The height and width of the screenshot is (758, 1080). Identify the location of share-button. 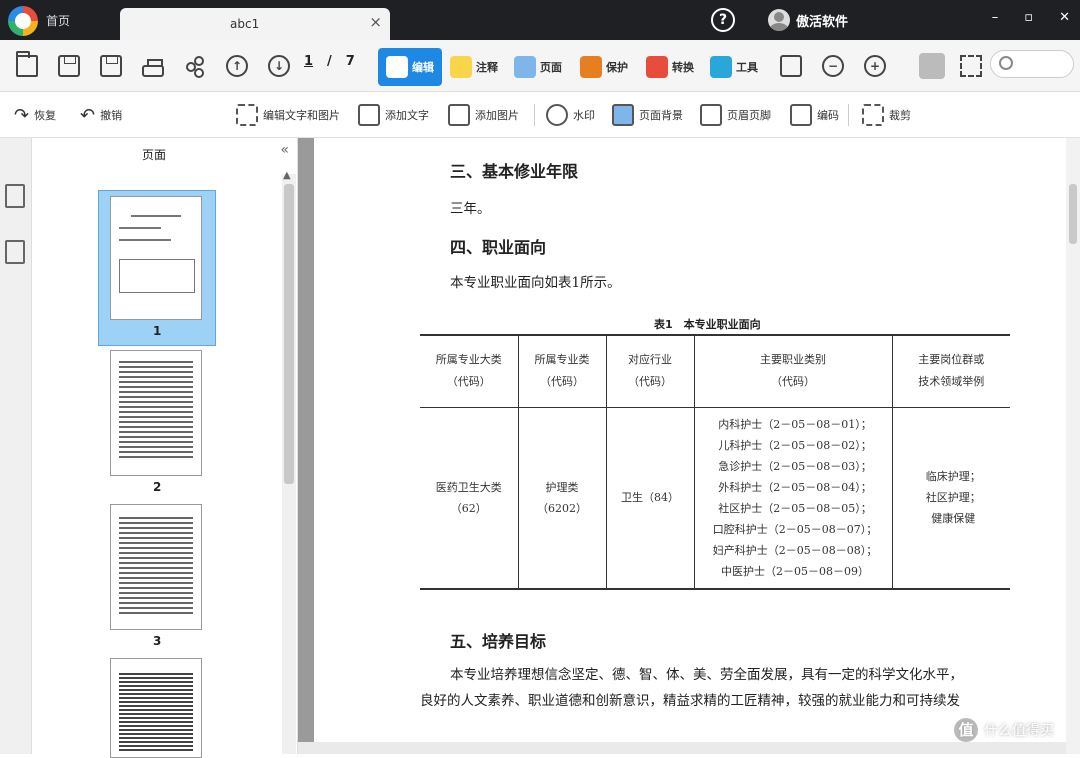
(195, 66).